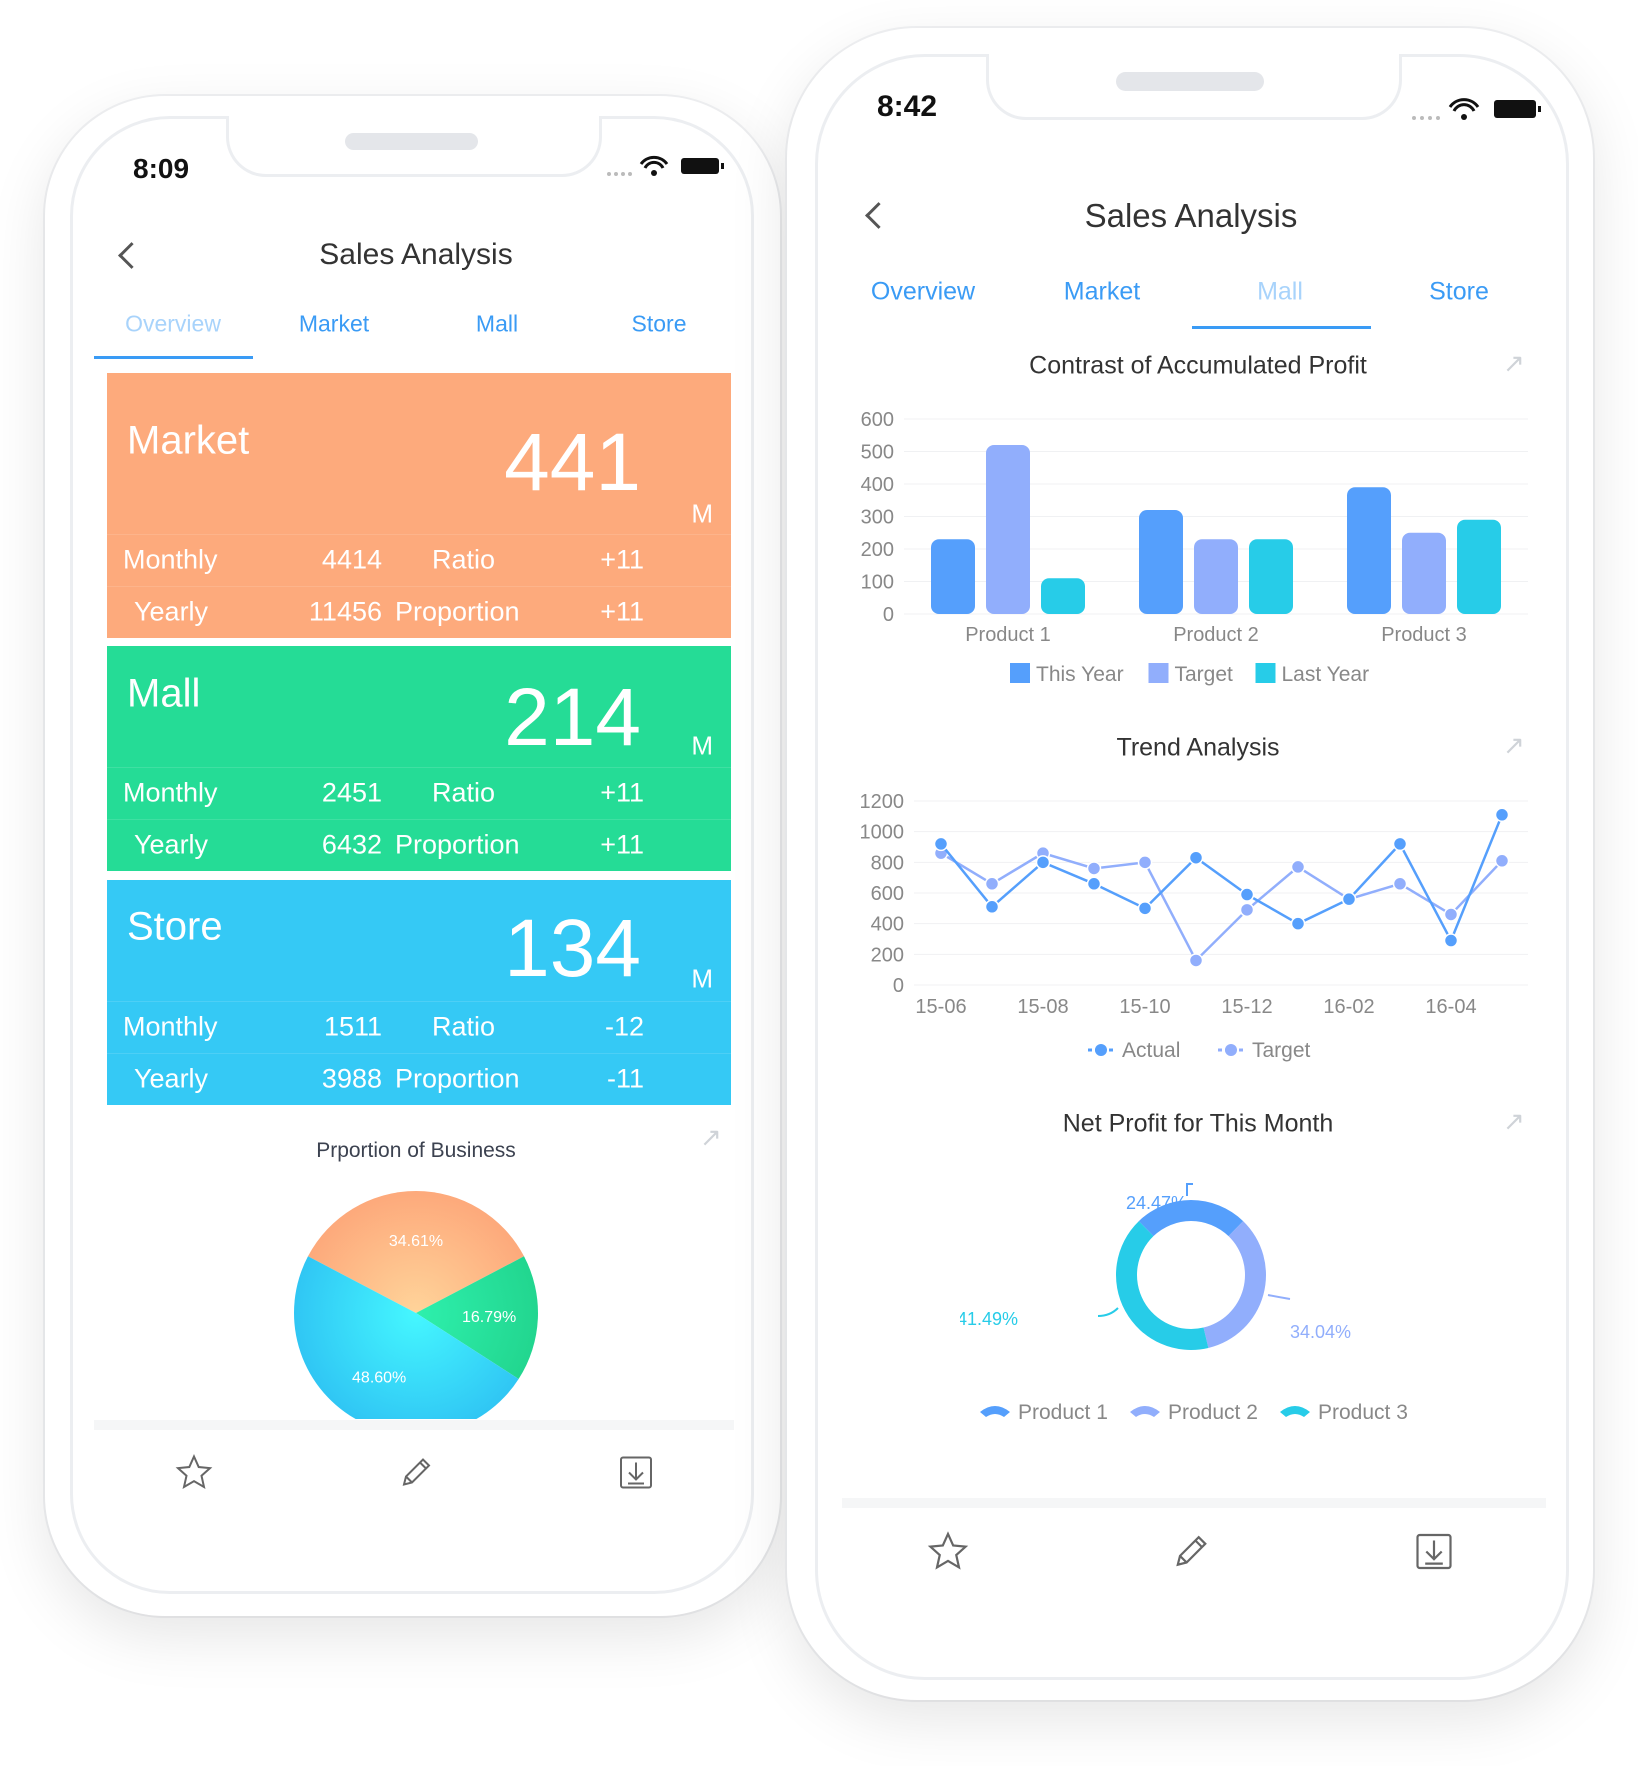  Describe the element at coordinates (1326, 674) in the screenshot. I see `legend-label: Last Year` at that location.